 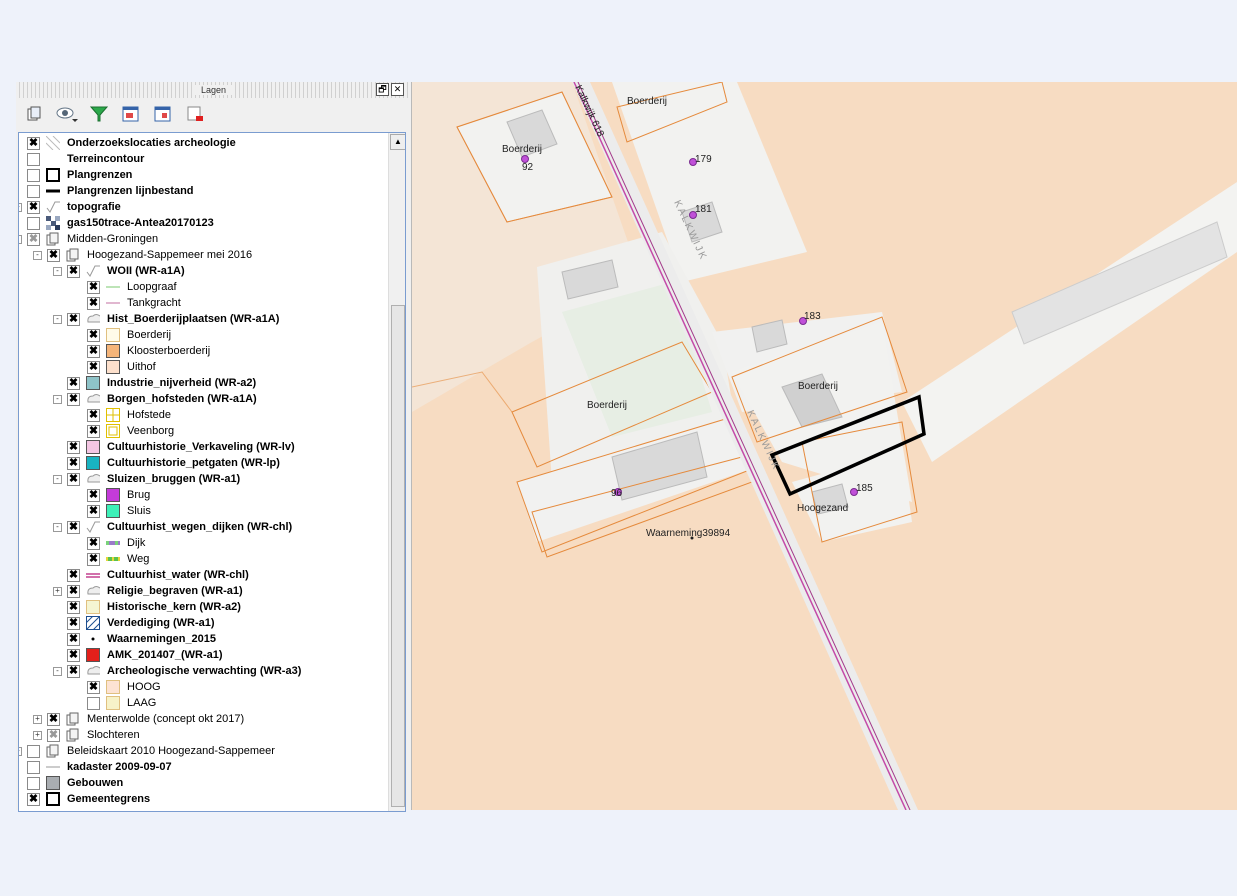 I want to click on collapse-all-button, so click(x=163, y=114).